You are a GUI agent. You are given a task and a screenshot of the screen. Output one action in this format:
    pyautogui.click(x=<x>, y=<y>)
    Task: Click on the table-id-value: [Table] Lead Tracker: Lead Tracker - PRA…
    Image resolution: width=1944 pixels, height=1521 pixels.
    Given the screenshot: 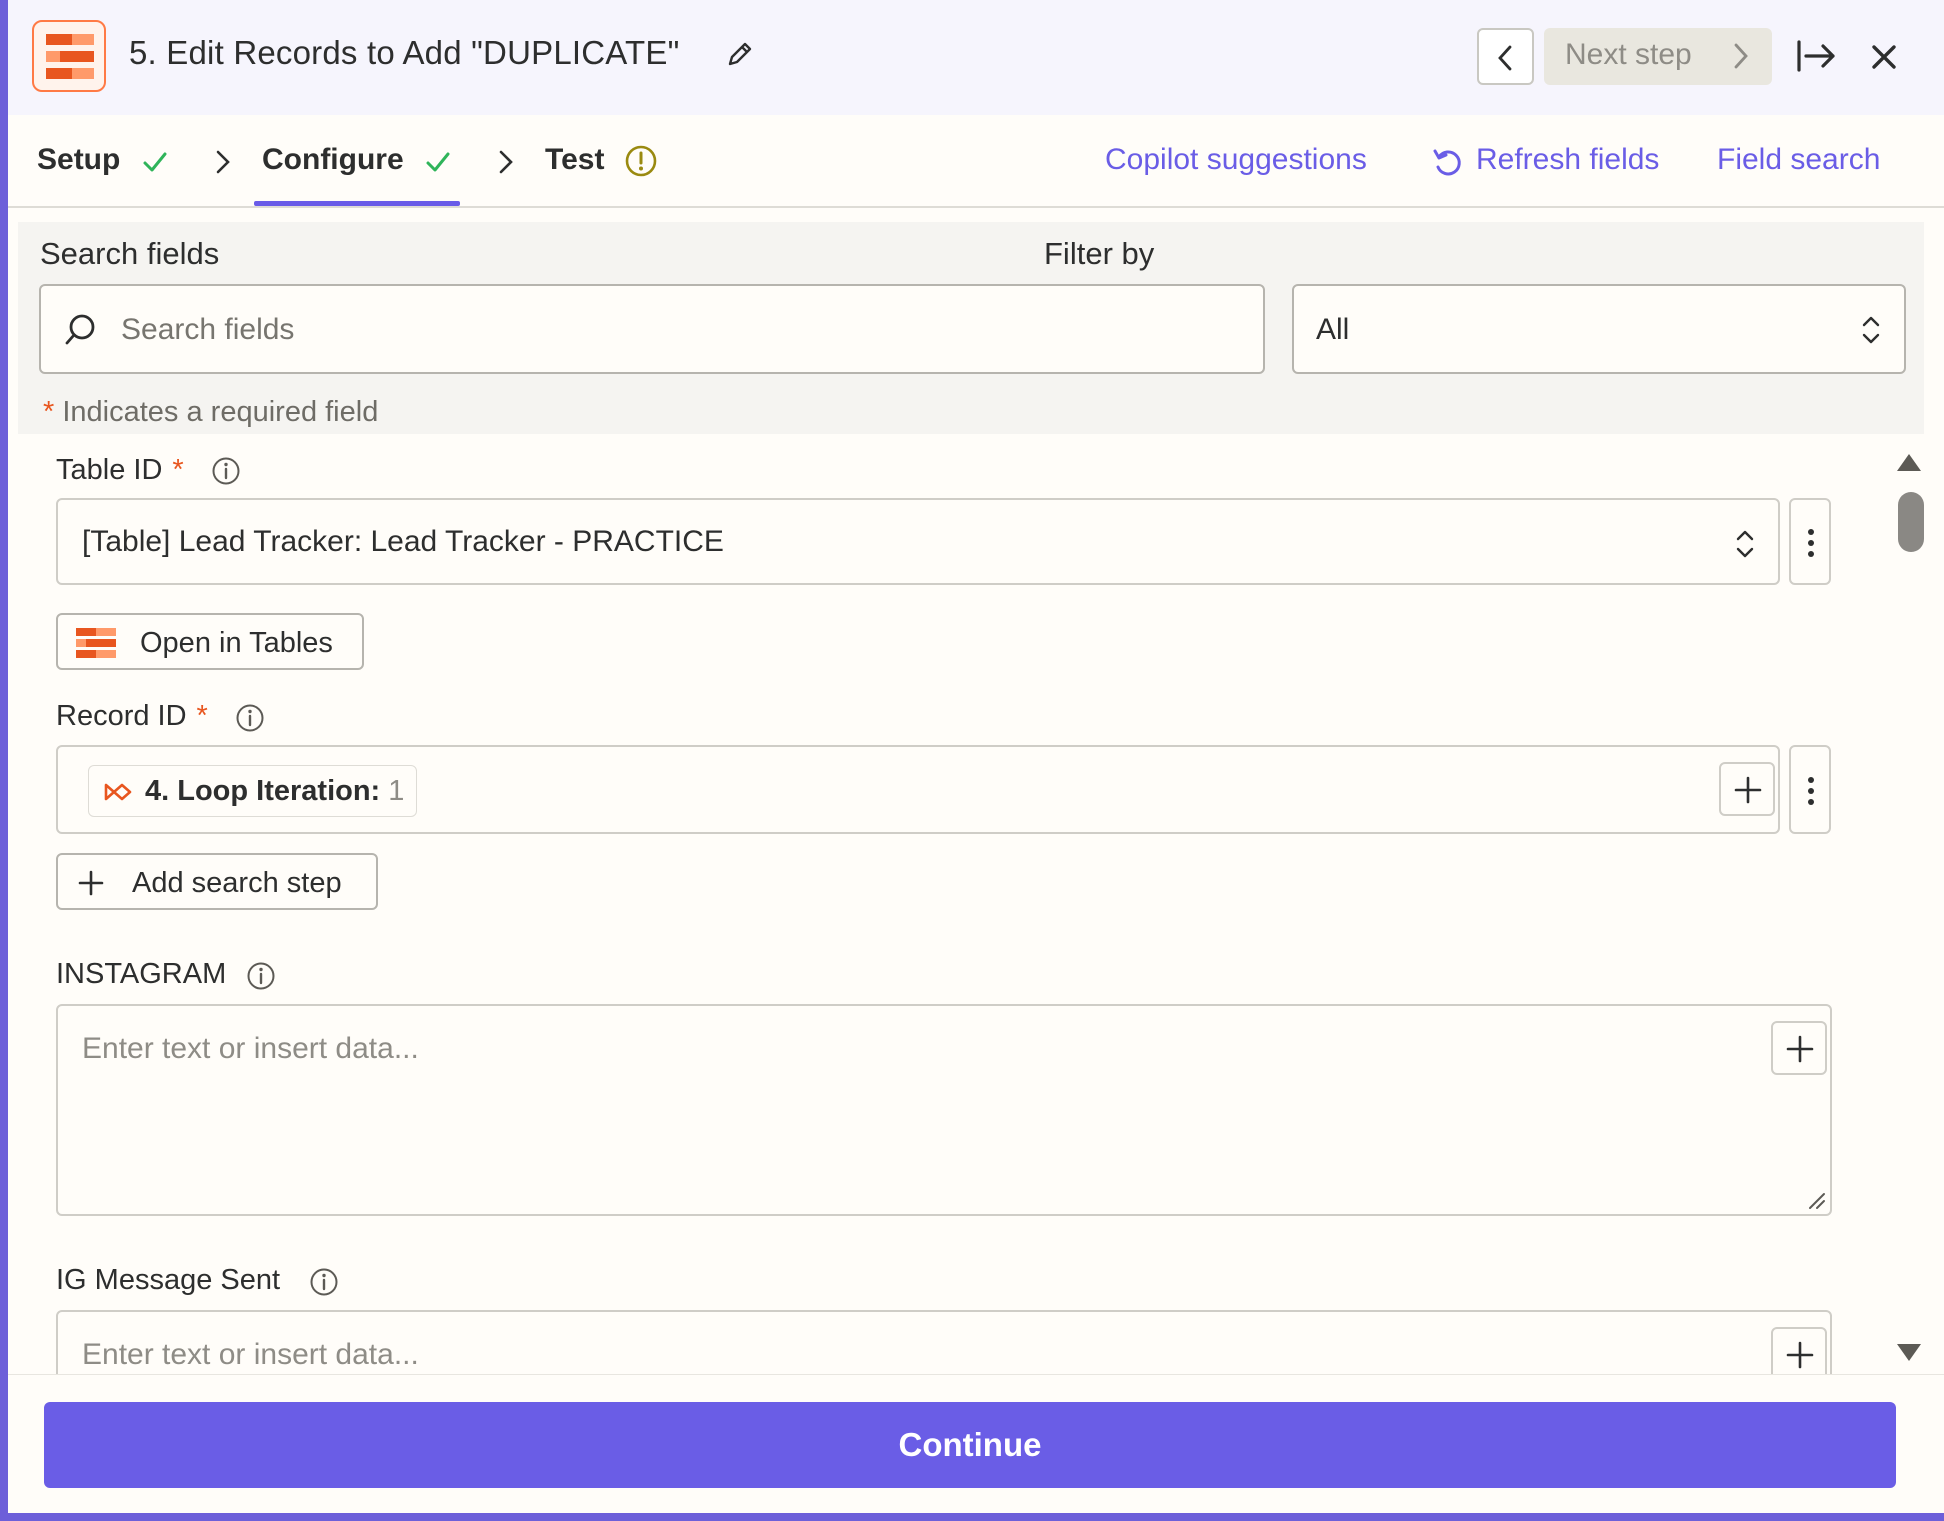 What is the action you would take?
    pyautogui.click(x=403, y=541)
    